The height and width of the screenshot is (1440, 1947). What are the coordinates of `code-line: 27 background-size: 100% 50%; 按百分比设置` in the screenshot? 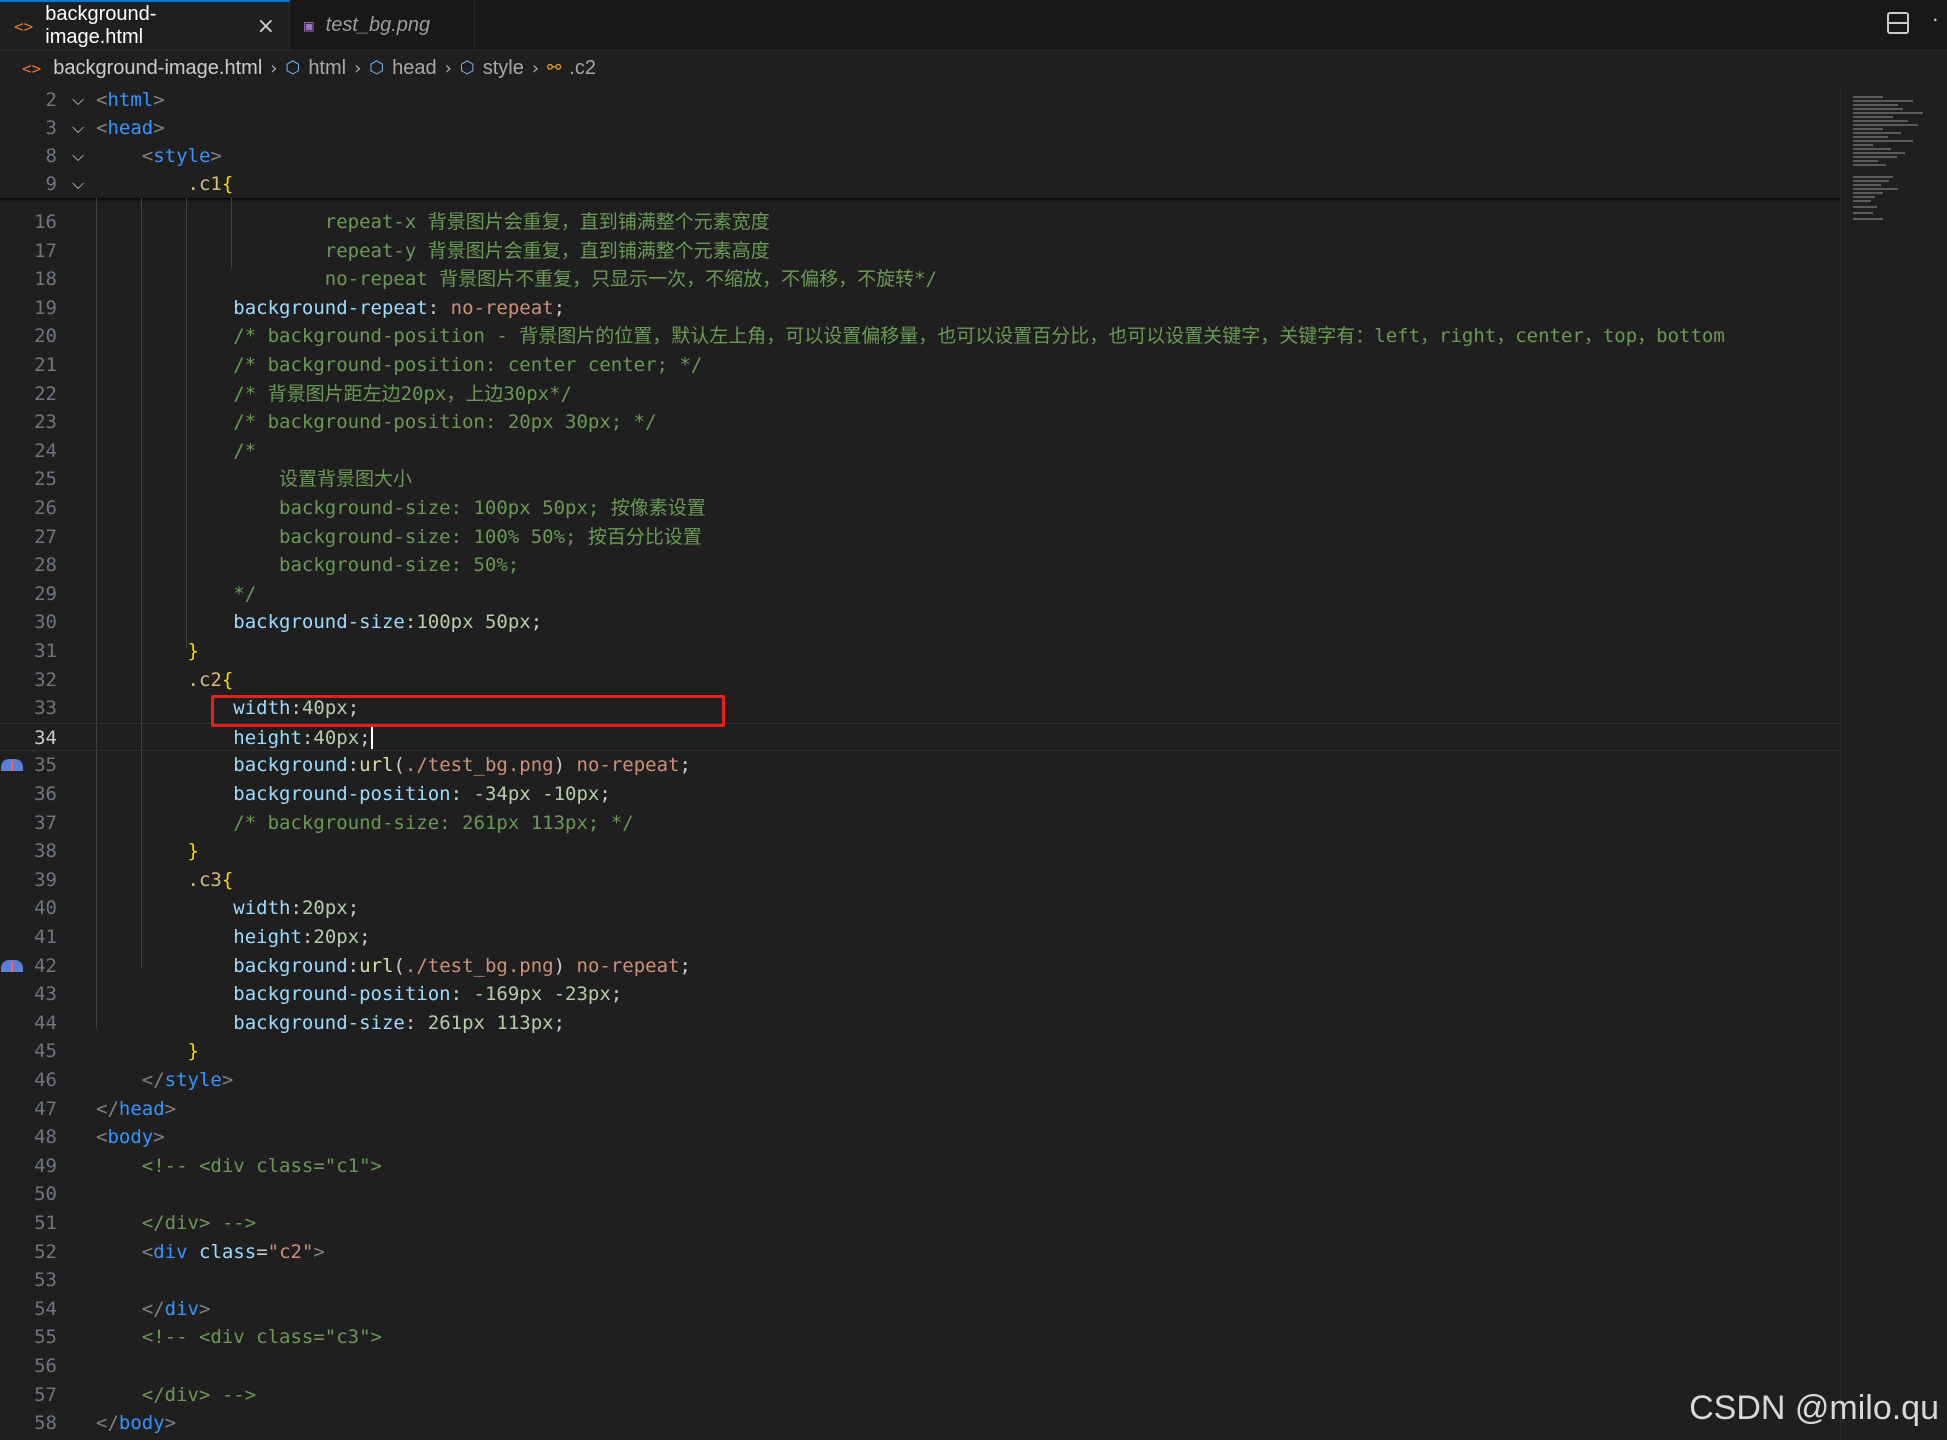 It's located at (920, 537).